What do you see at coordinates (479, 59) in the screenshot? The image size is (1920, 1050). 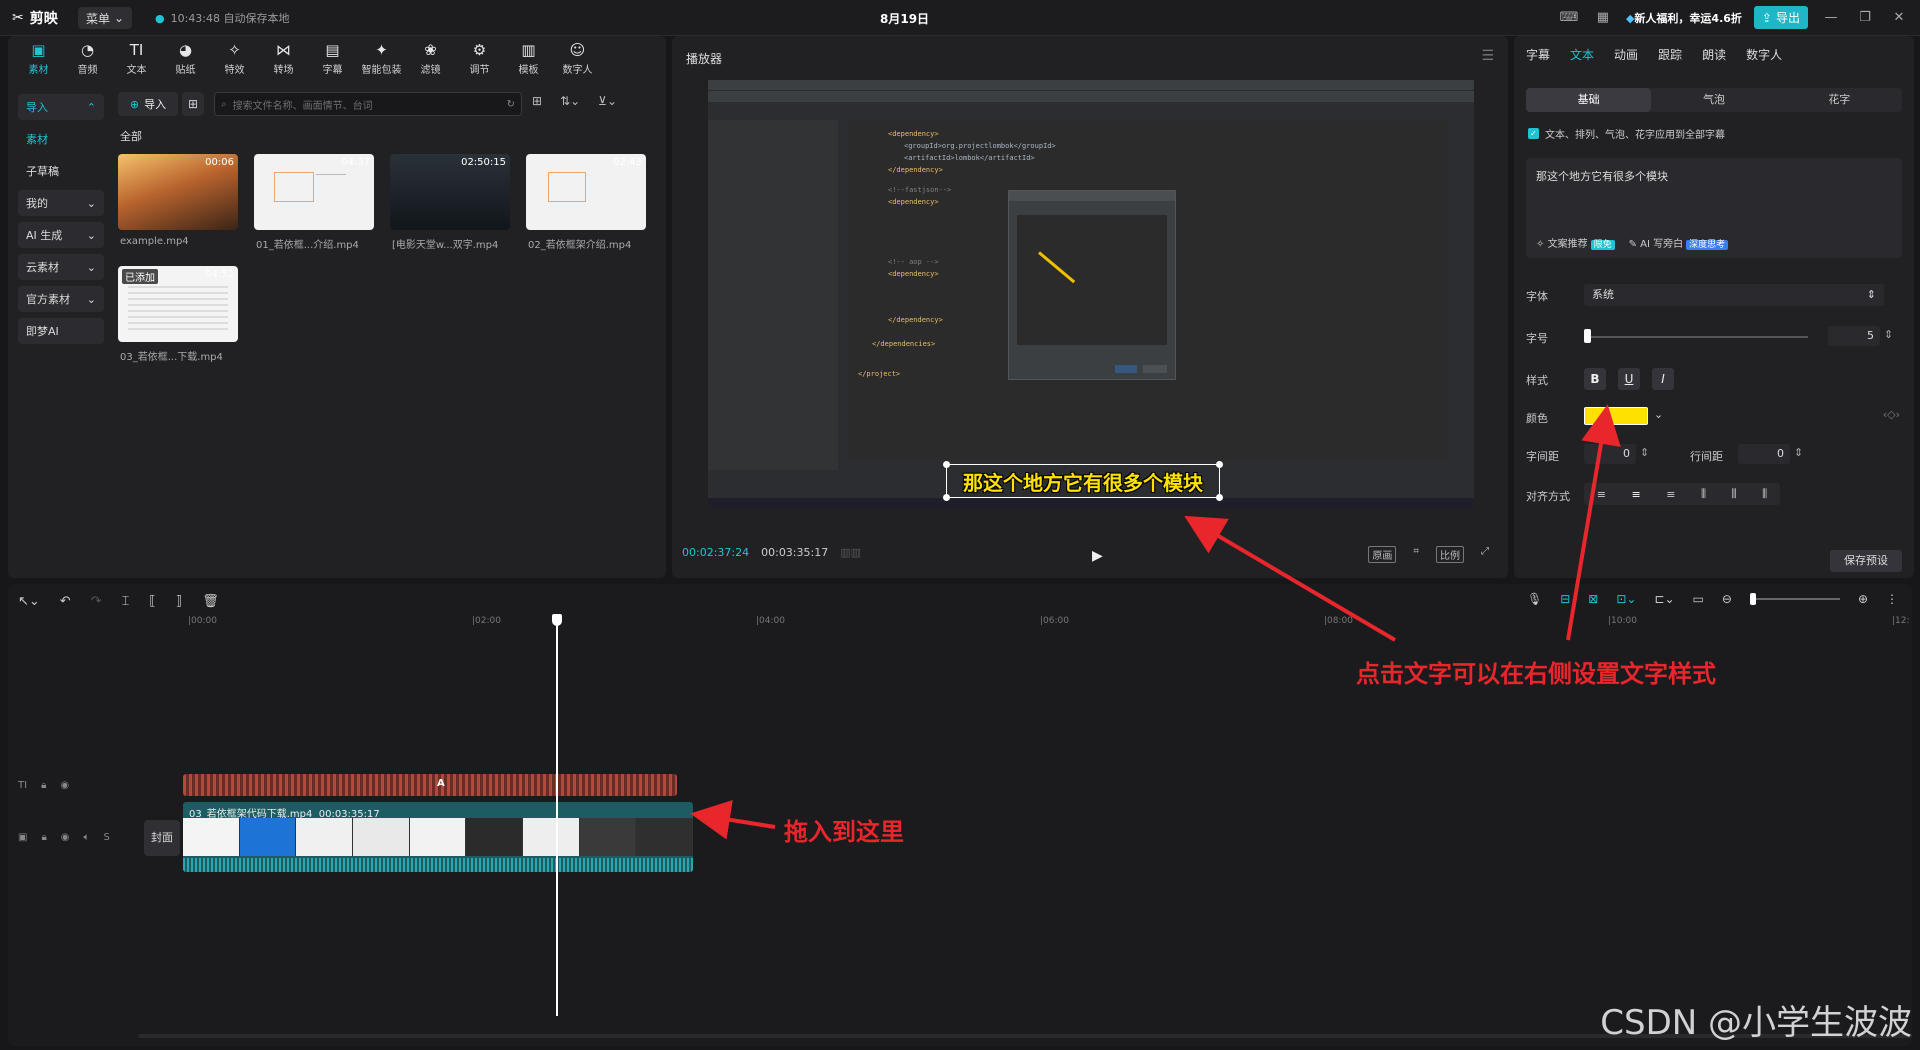 I see `tool-adjust: ⚙ 调节` at bounding box center [479, 59].